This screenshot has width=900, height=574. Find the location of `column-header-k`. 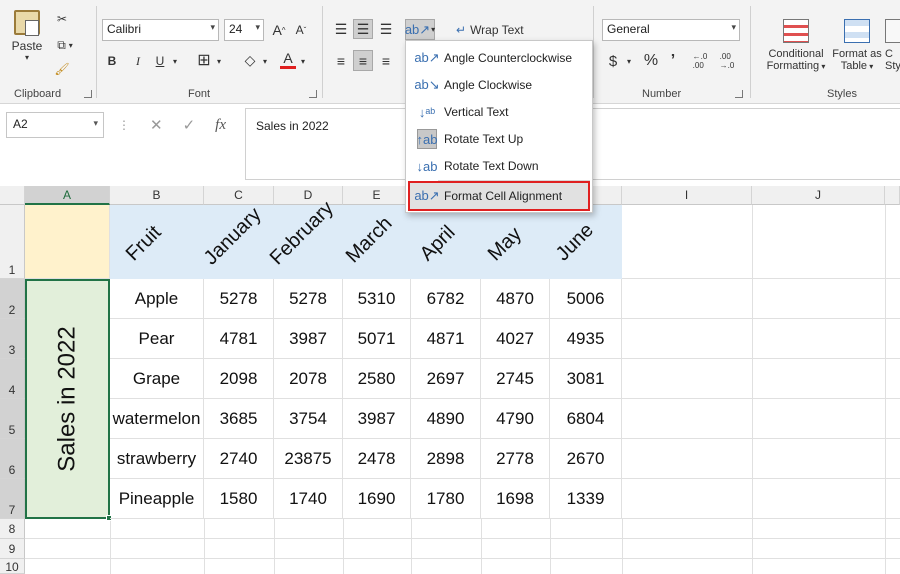

column-header-k is located at coordinates (892, 195).